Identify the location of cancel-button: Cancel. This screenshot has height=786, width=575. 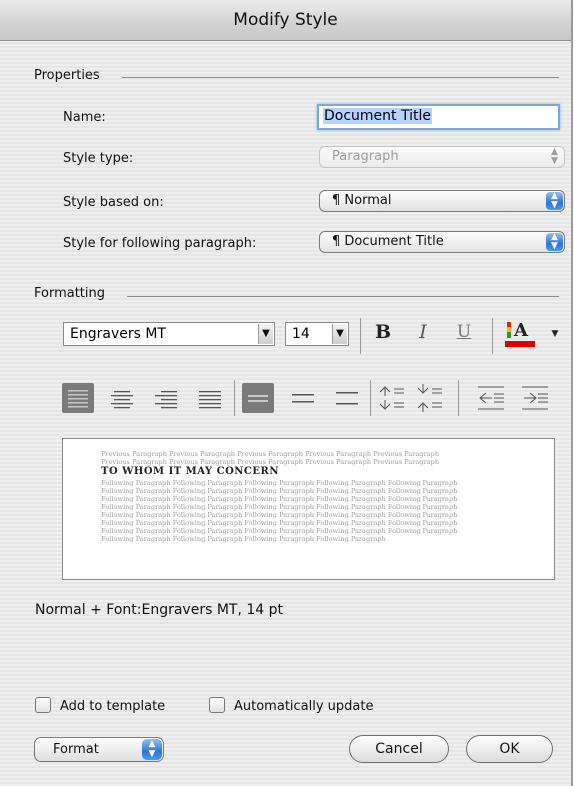
(399, 749).